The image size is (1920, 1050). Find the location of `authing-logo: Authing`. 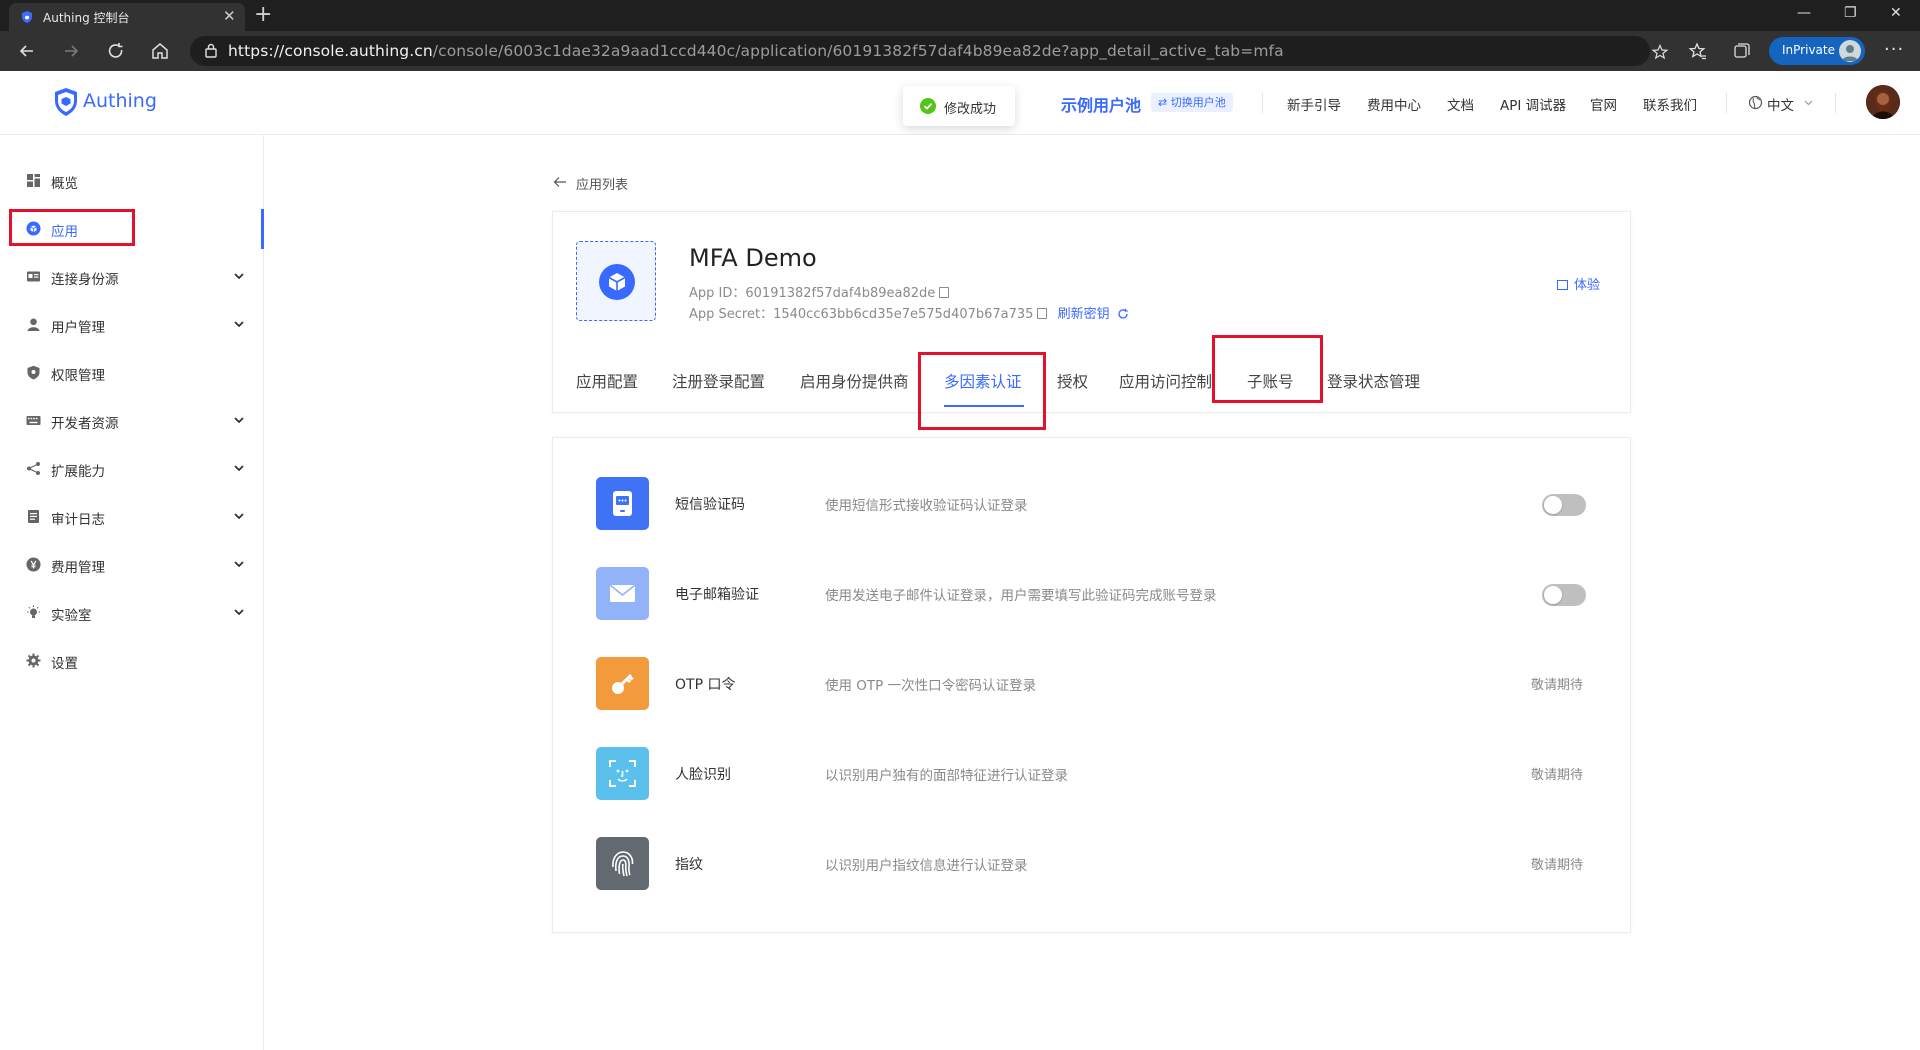

authing-logo: Authing is located at coordinates (118, 102).